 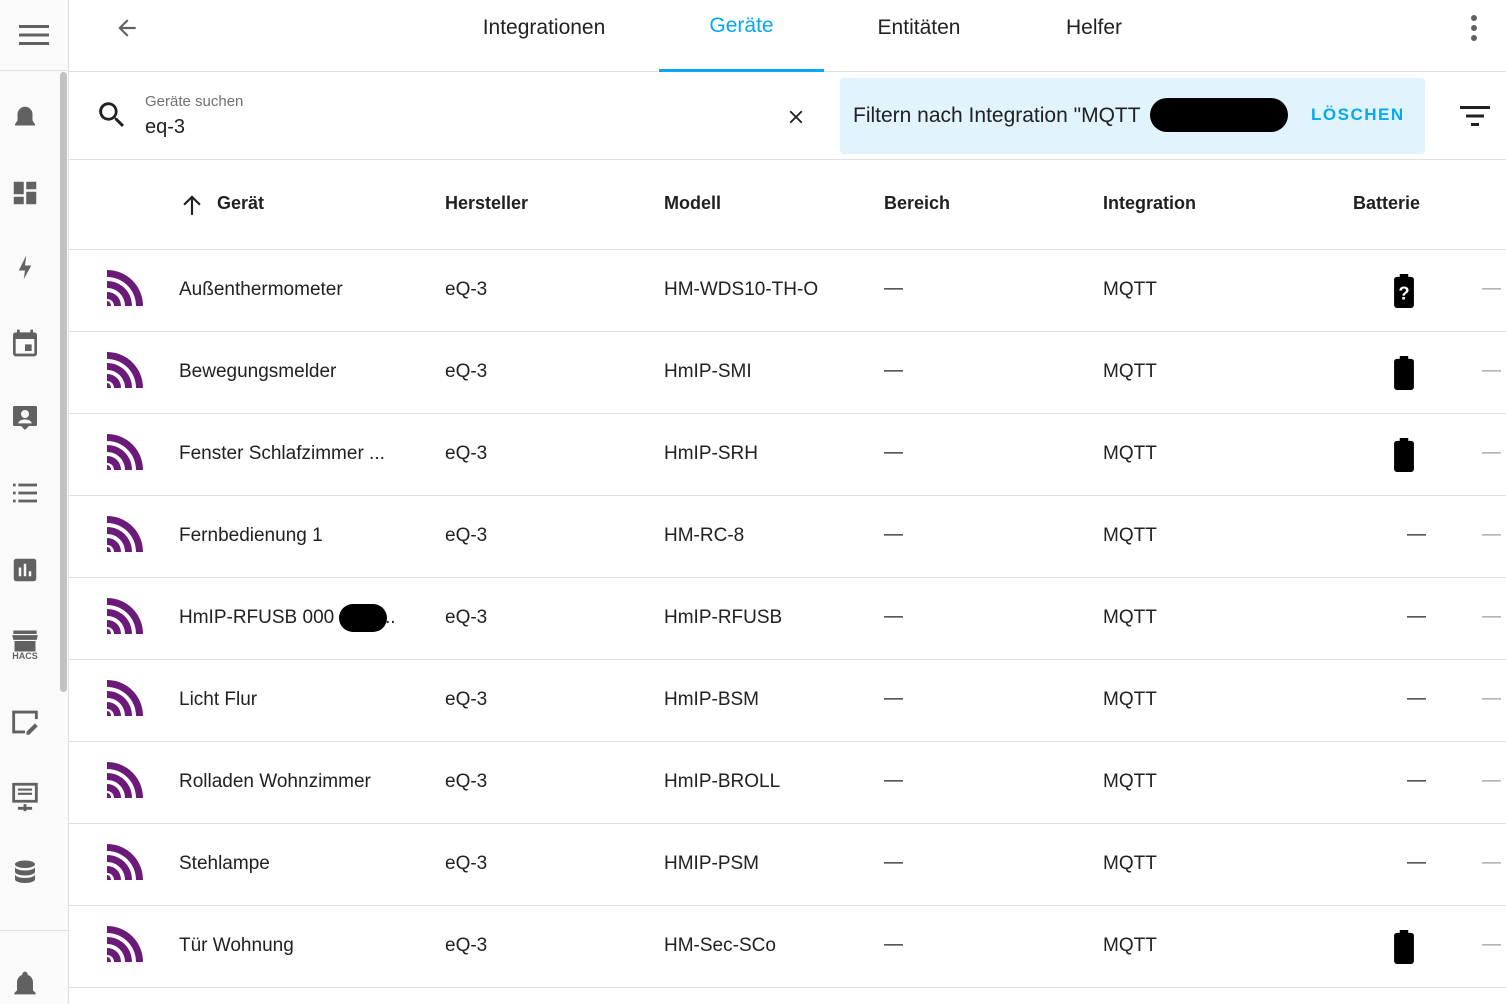 I want to click on search-label: Geräte suchen, so click(x=194, y=101).